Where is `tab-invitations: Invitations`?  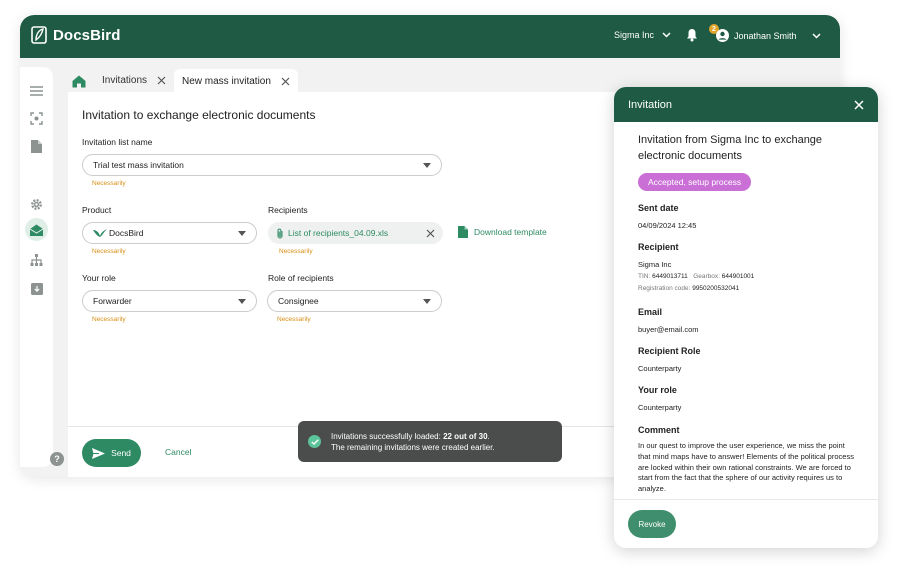 tab-invitations: Invitations is located at coordinates (134, 80).